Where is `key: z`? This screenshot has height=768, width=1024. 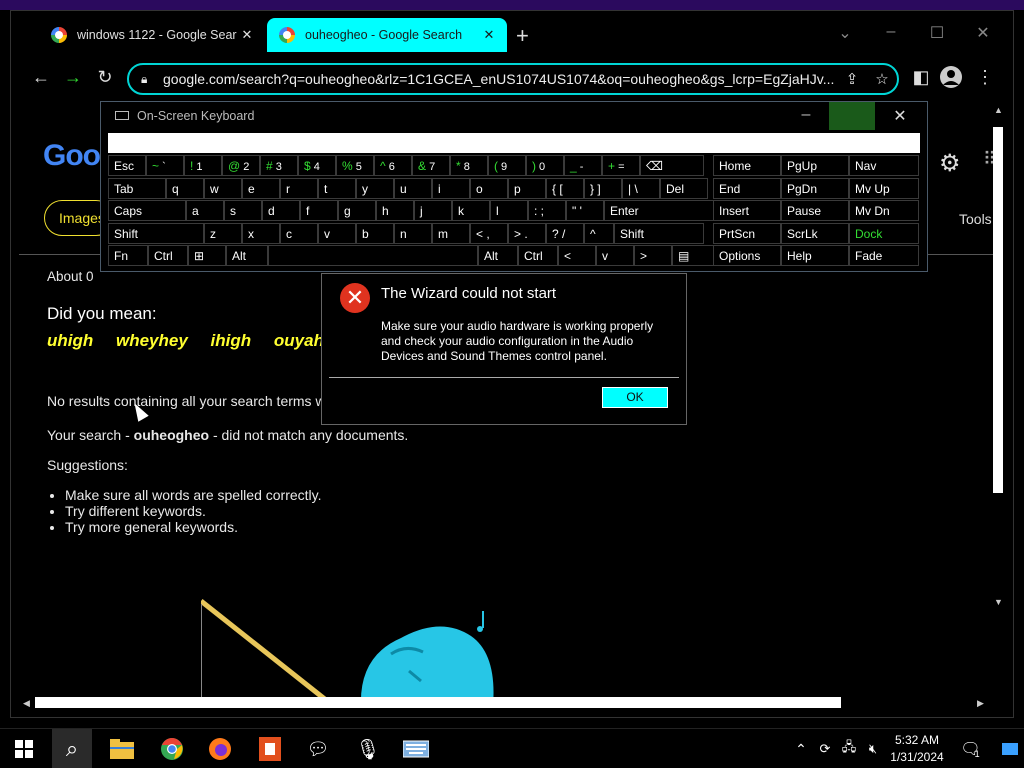
key: z is located at coordinates (223, 233).